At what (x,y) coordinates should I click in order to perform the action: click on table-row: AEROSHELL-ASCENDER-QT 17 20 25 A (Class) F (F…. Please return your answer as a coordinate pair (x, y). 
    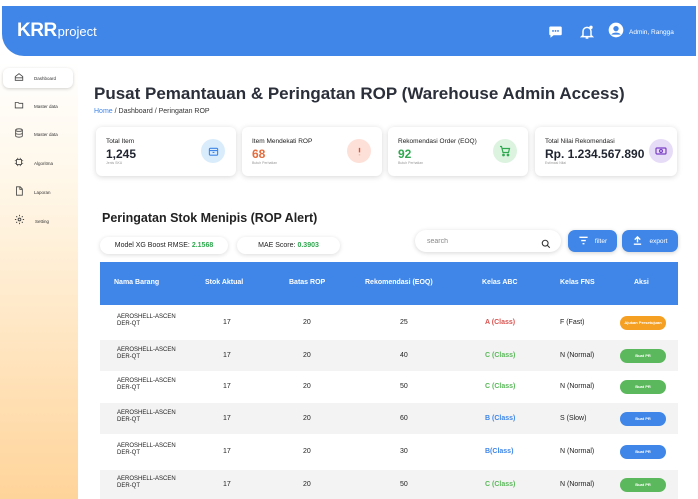
    Looking at the image, I should click on (389, 322).